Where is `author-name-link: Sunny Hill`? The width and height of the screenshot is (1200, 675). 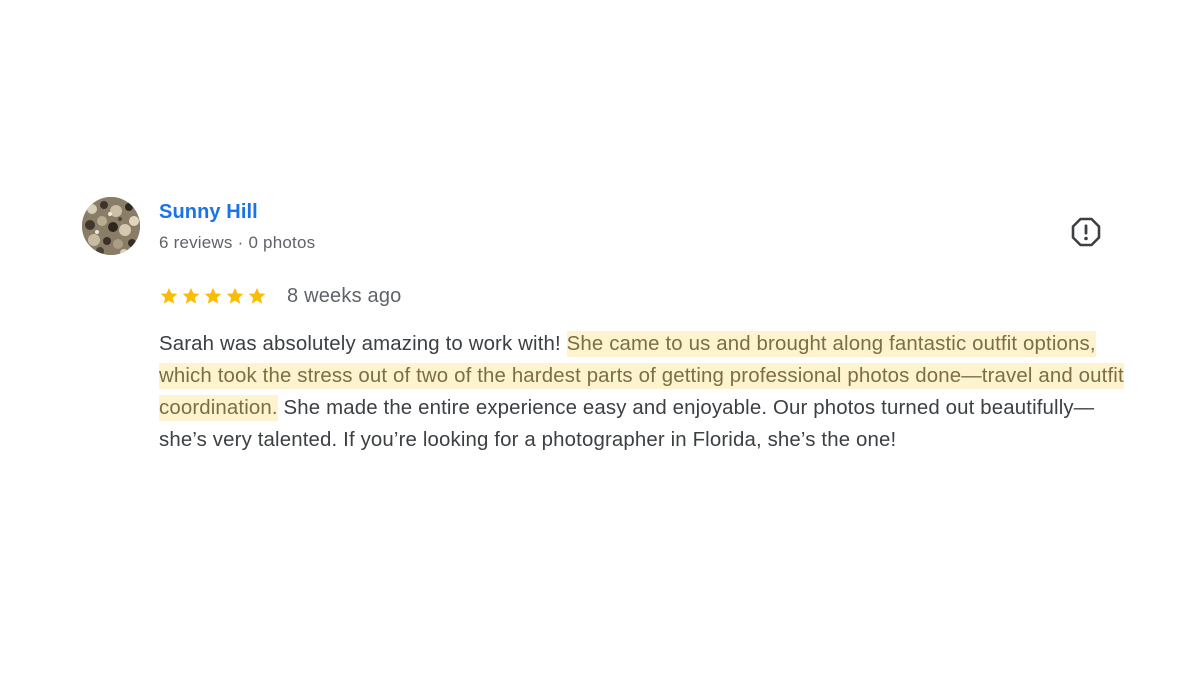 author-name-link: Sunny Hill is located at coordinates (208, 212).